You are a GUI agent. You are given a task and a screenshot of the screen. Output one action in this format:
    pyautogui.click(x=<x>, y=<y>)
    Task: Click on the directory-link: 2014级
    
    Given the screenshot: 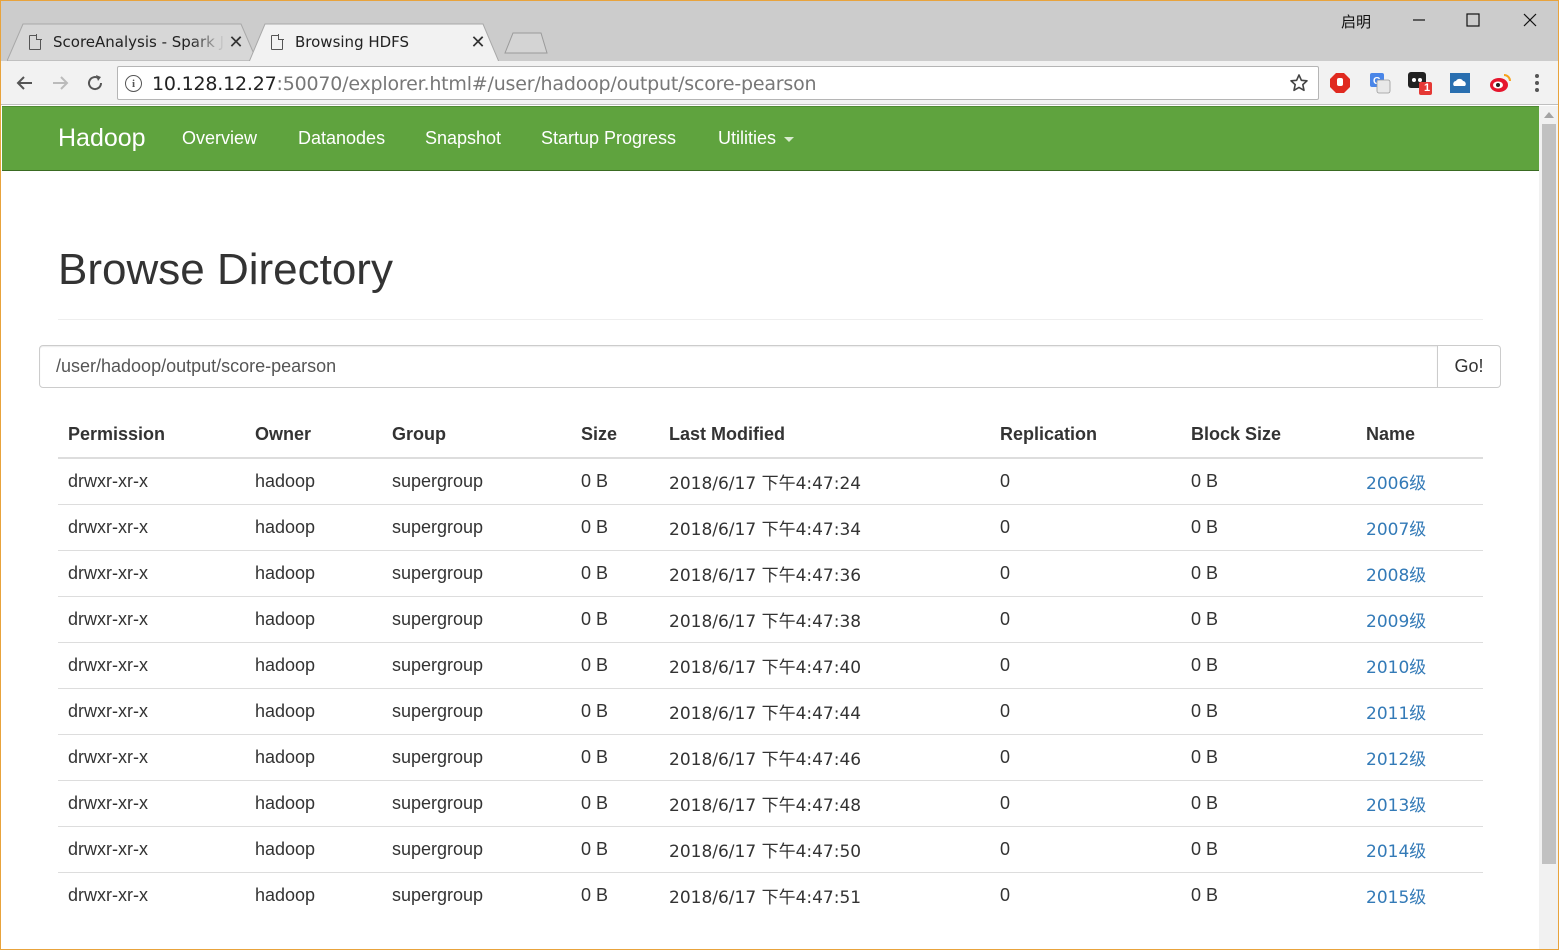 What is the action you would take?
    pyautogui.click(x=1396, y=852)
    